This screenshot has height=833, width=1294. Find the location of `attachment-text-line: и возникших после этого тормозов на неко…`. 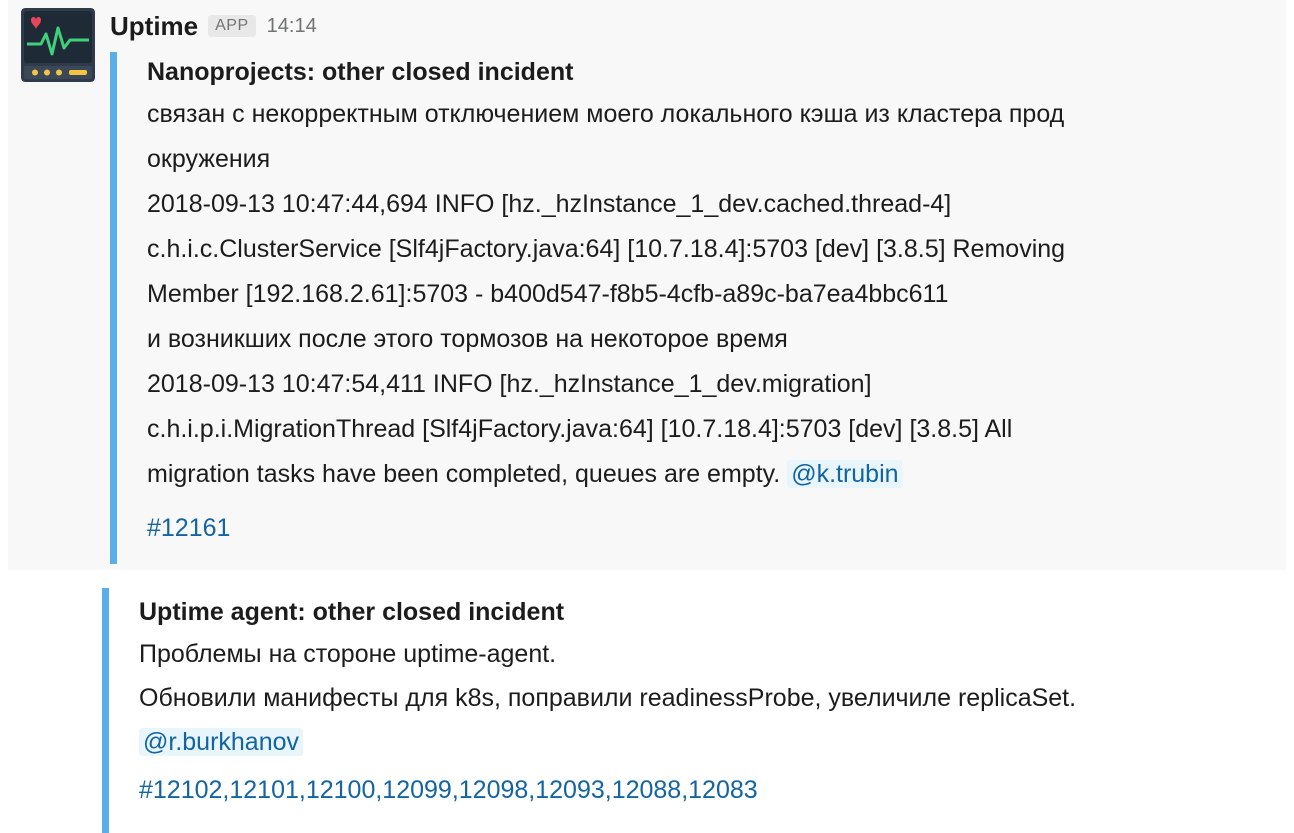

attachment-text-line: и возникших после этого тормозов на неко… is located at coordinates (467, 339).